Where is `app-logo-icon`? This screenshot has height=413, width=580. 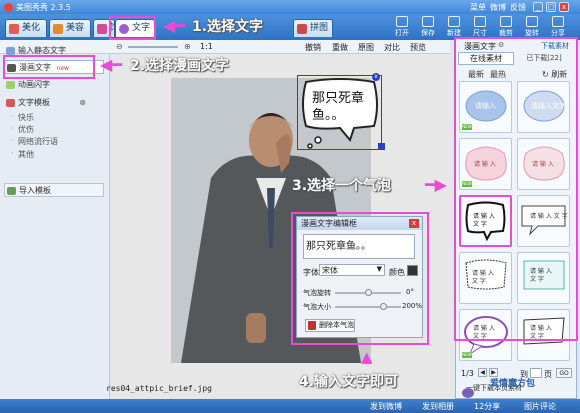
app-logo-icon is located at coordinates (8, 7).